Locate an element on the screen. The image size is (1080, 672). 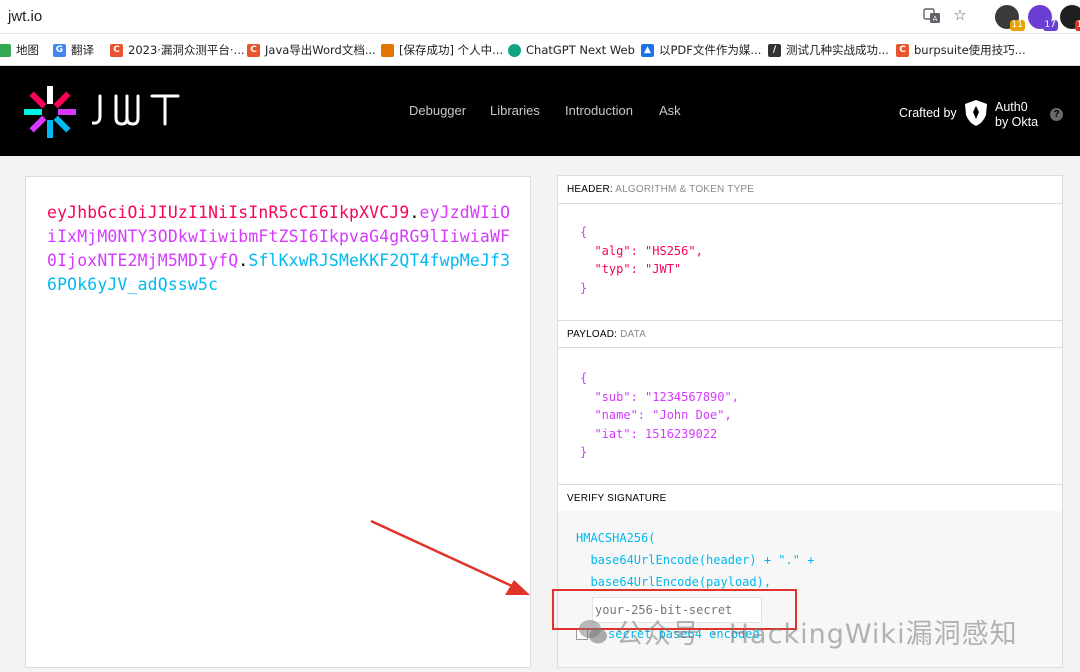
jwt-logo-icon is located at coordinates (50, 112).